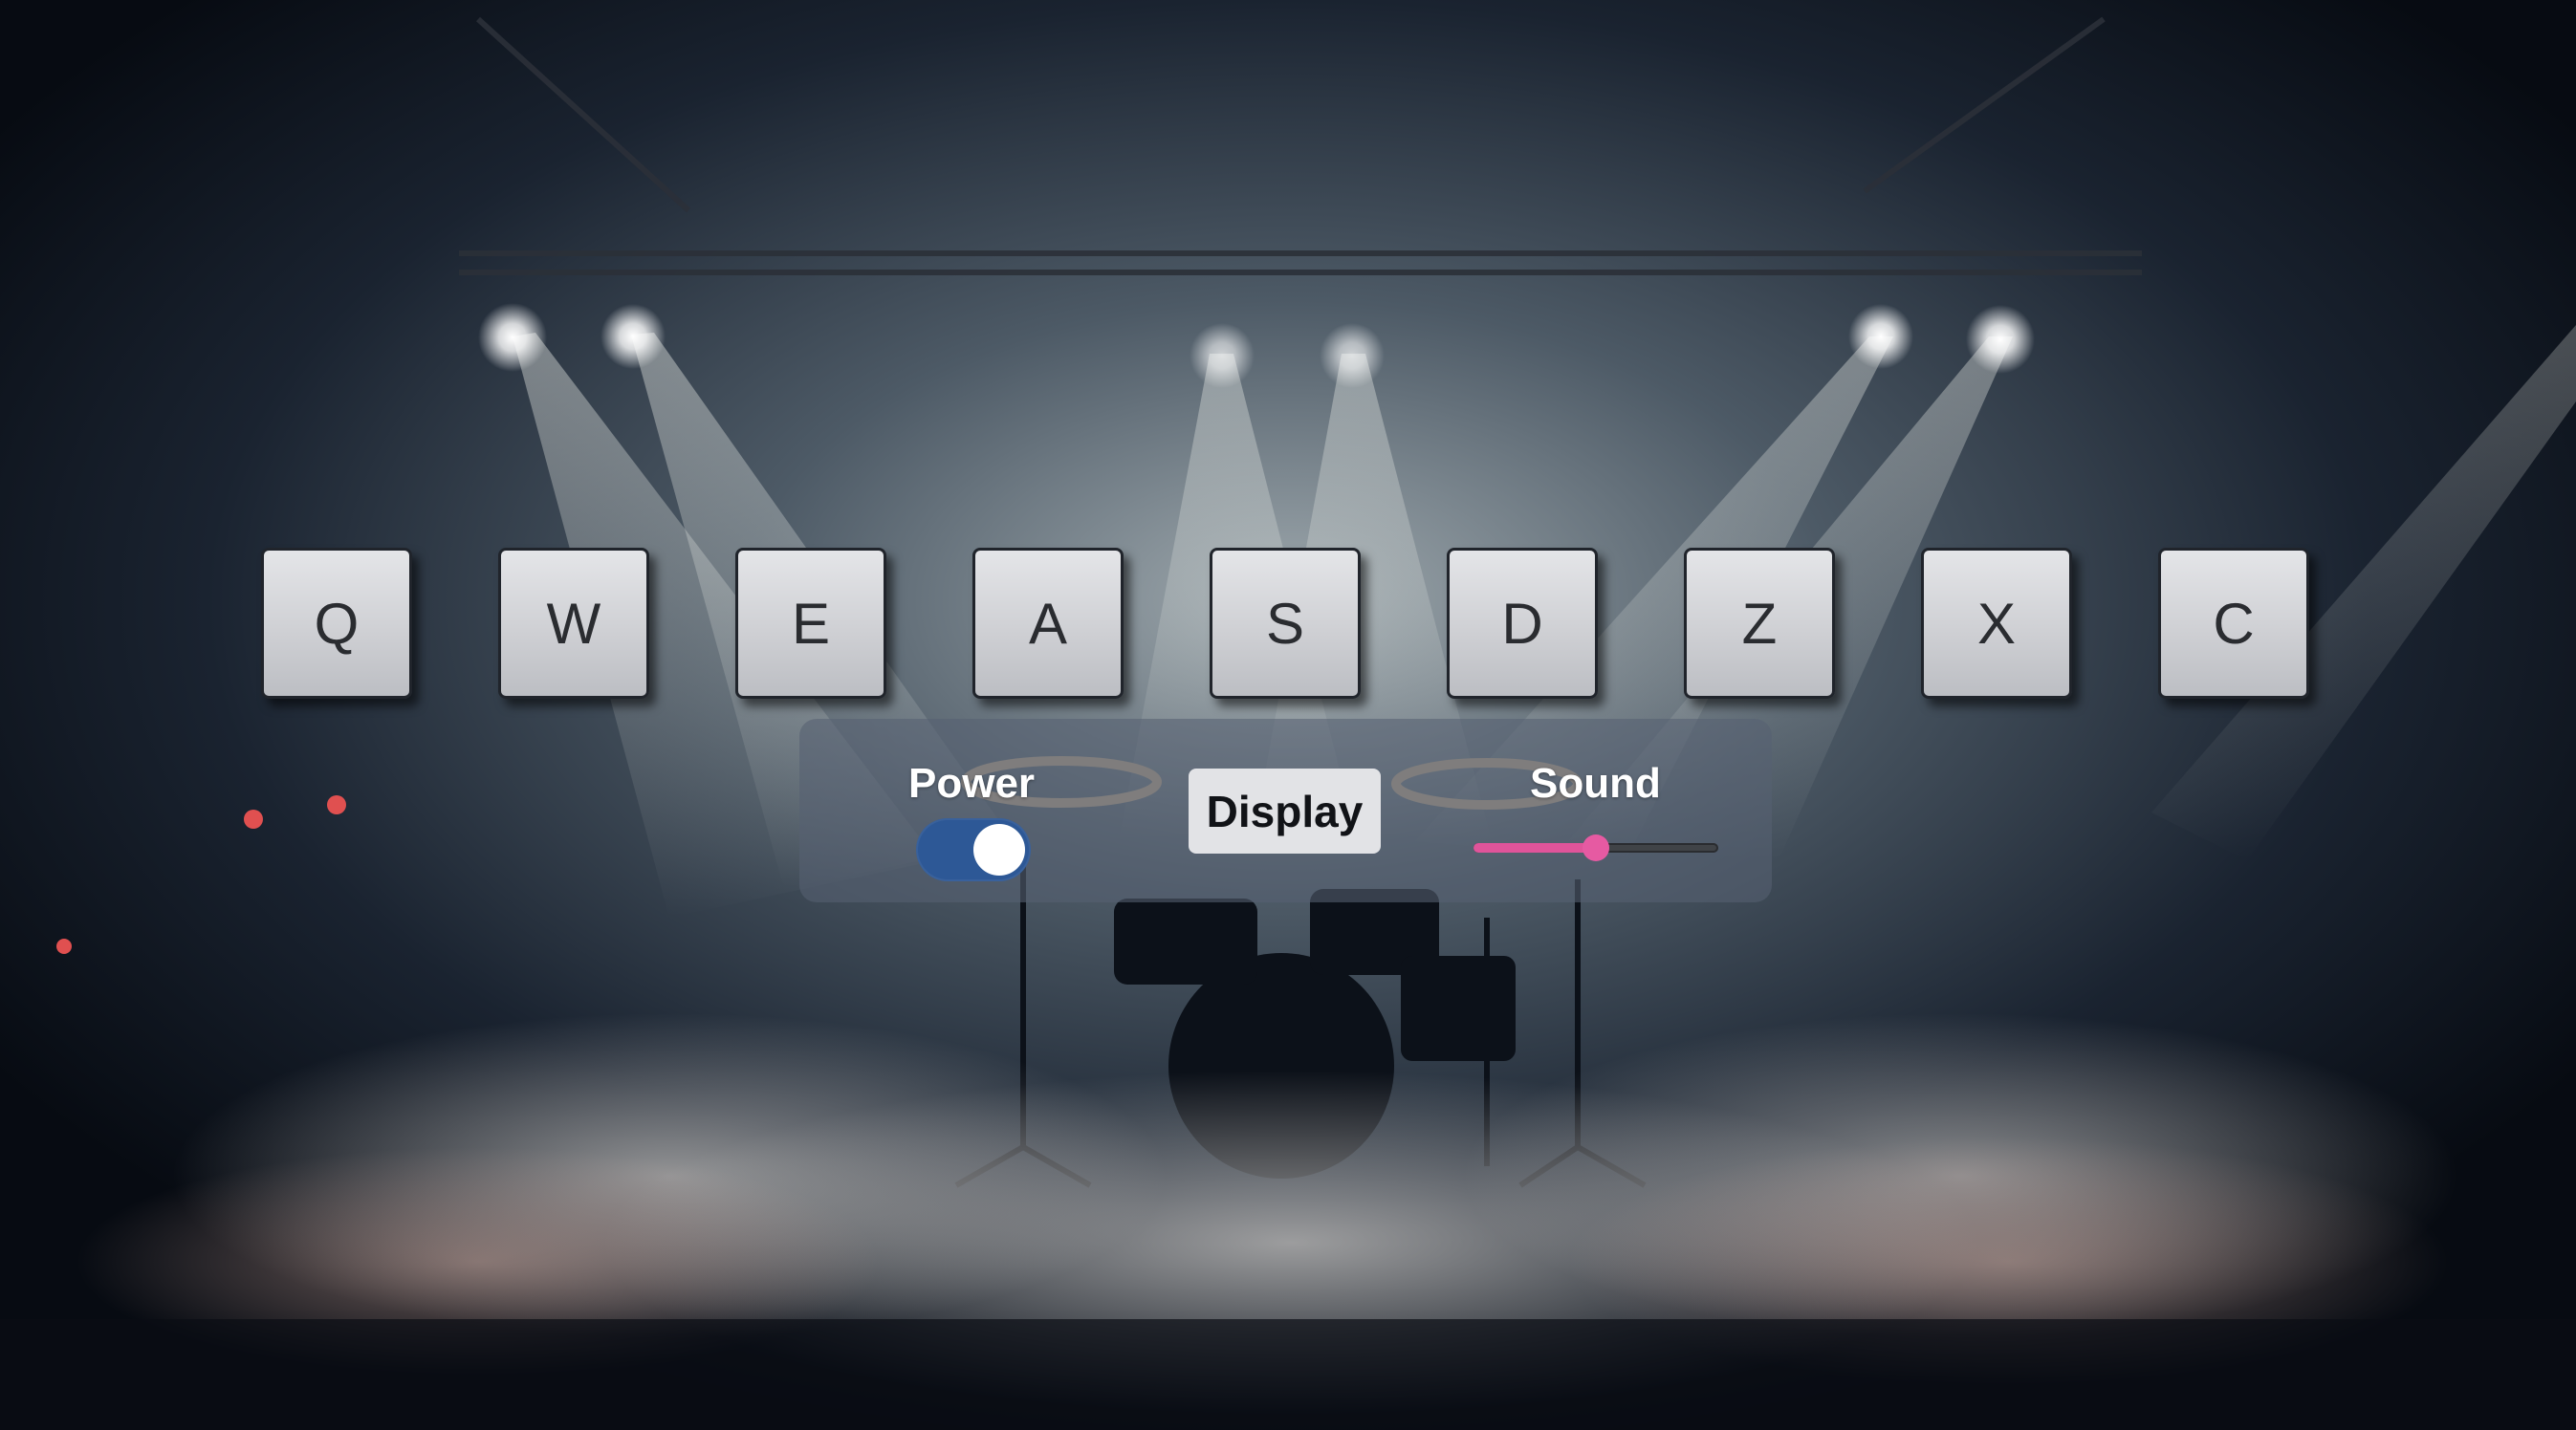 The height and width of the screenshot is (1430, 2576). Describe the element at coordinates (1285, 624) in the screenshot. I see `drum-pad-s: S` at that location.